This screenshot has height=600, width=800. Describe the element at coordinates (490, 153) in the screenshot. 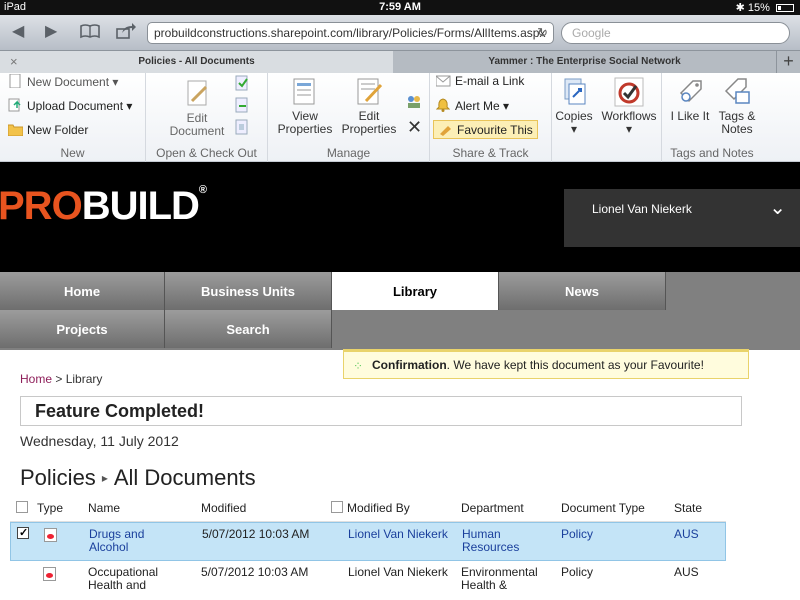

I see `ribbon-group-label: Share & Track` at that location.